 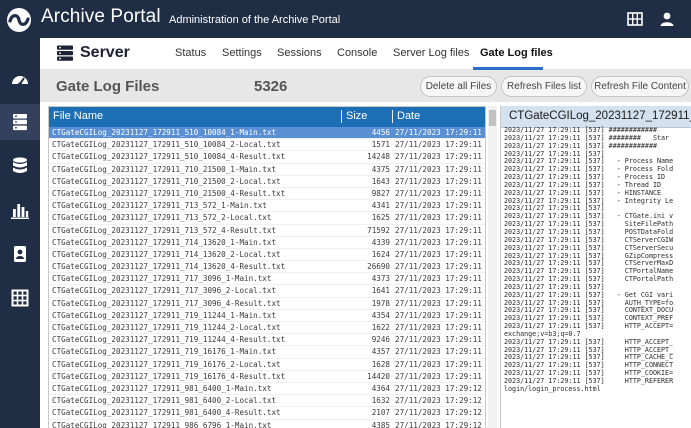 I want to click on tab-status: Status, so click(x=190, y=53).